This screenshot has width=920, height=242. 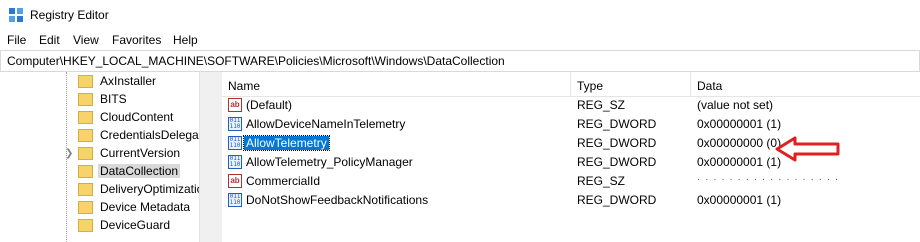 What do you see at coordinates (185, 40) in the screenshot?
I see `menu-help: Help` at bounding box center [185, 40].